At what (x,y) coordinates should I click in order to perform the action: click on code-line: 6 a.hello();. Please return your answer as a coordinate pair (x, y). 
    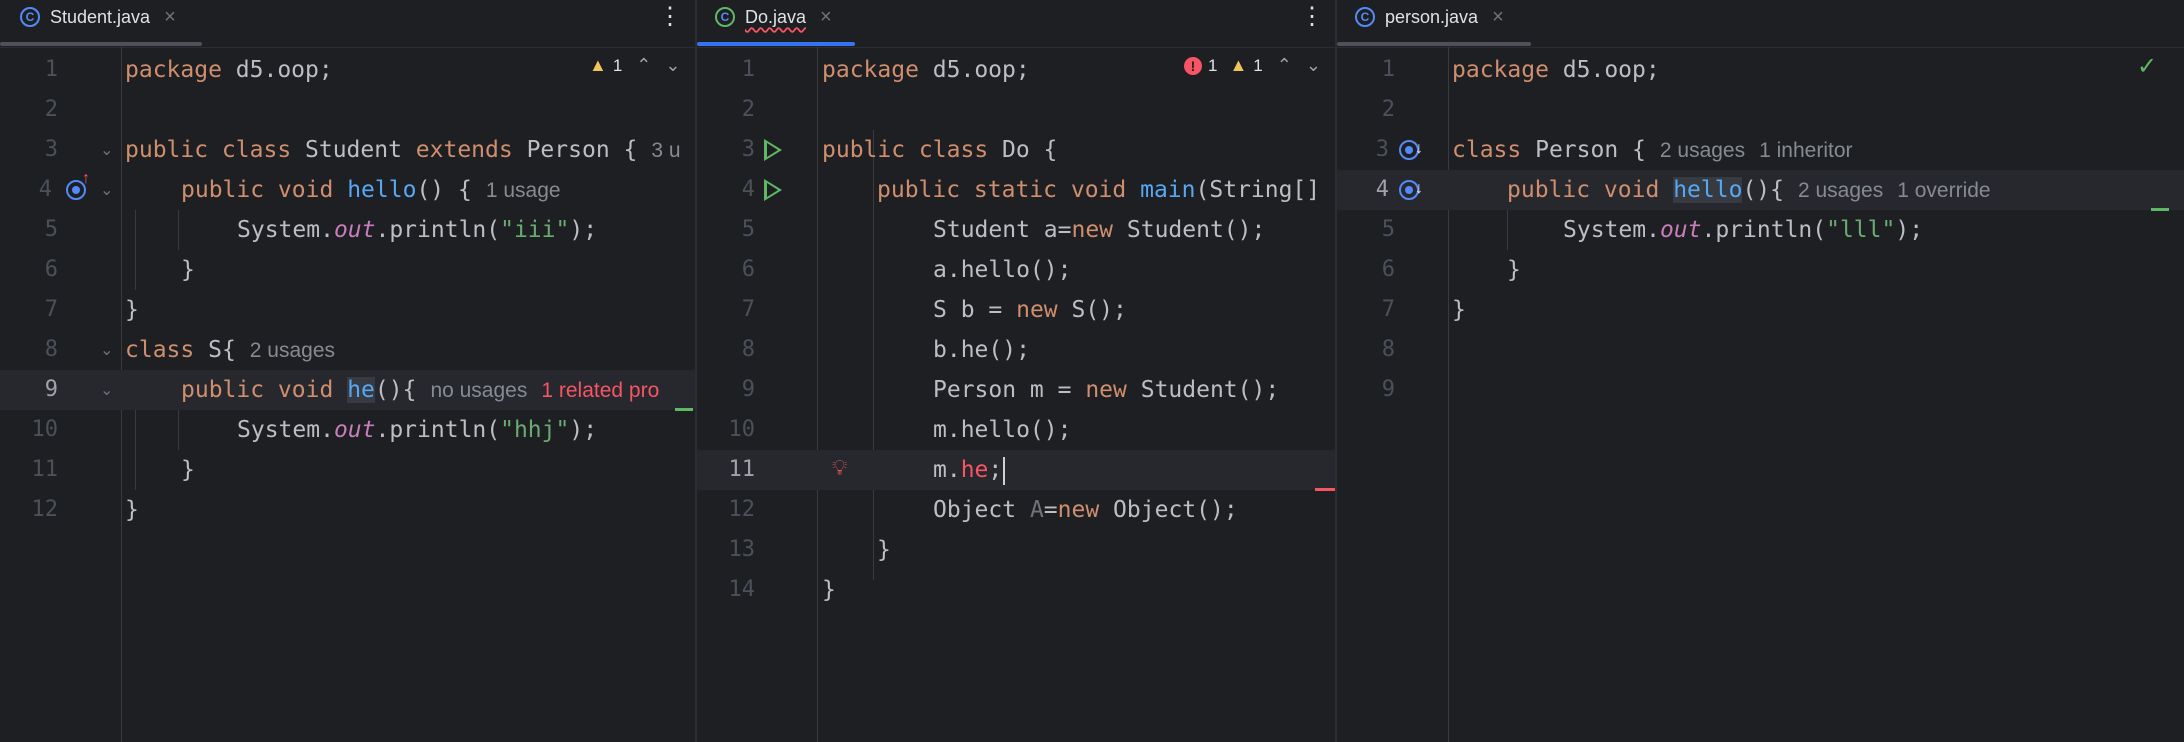
    Looking at the image, I should click on (1016, 270).